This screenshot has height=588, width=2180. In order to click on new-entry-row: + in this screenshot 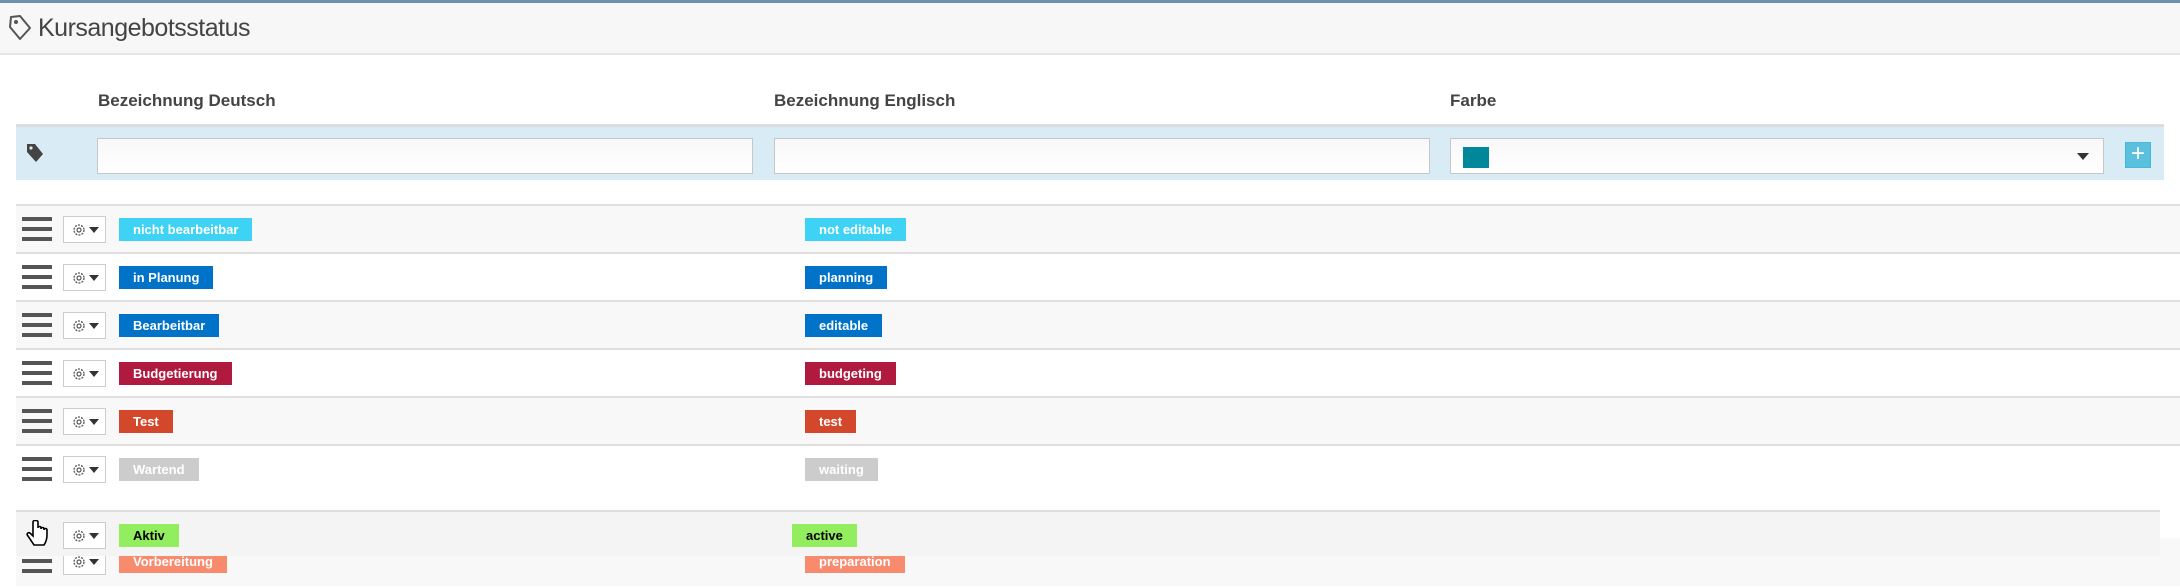, I will do `click(1090, 152)`.